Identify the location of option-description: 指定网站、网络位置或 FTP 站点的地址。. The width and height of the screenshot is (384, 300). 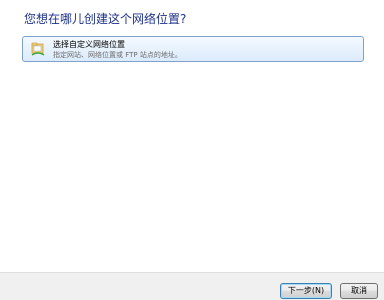
(117, 55).